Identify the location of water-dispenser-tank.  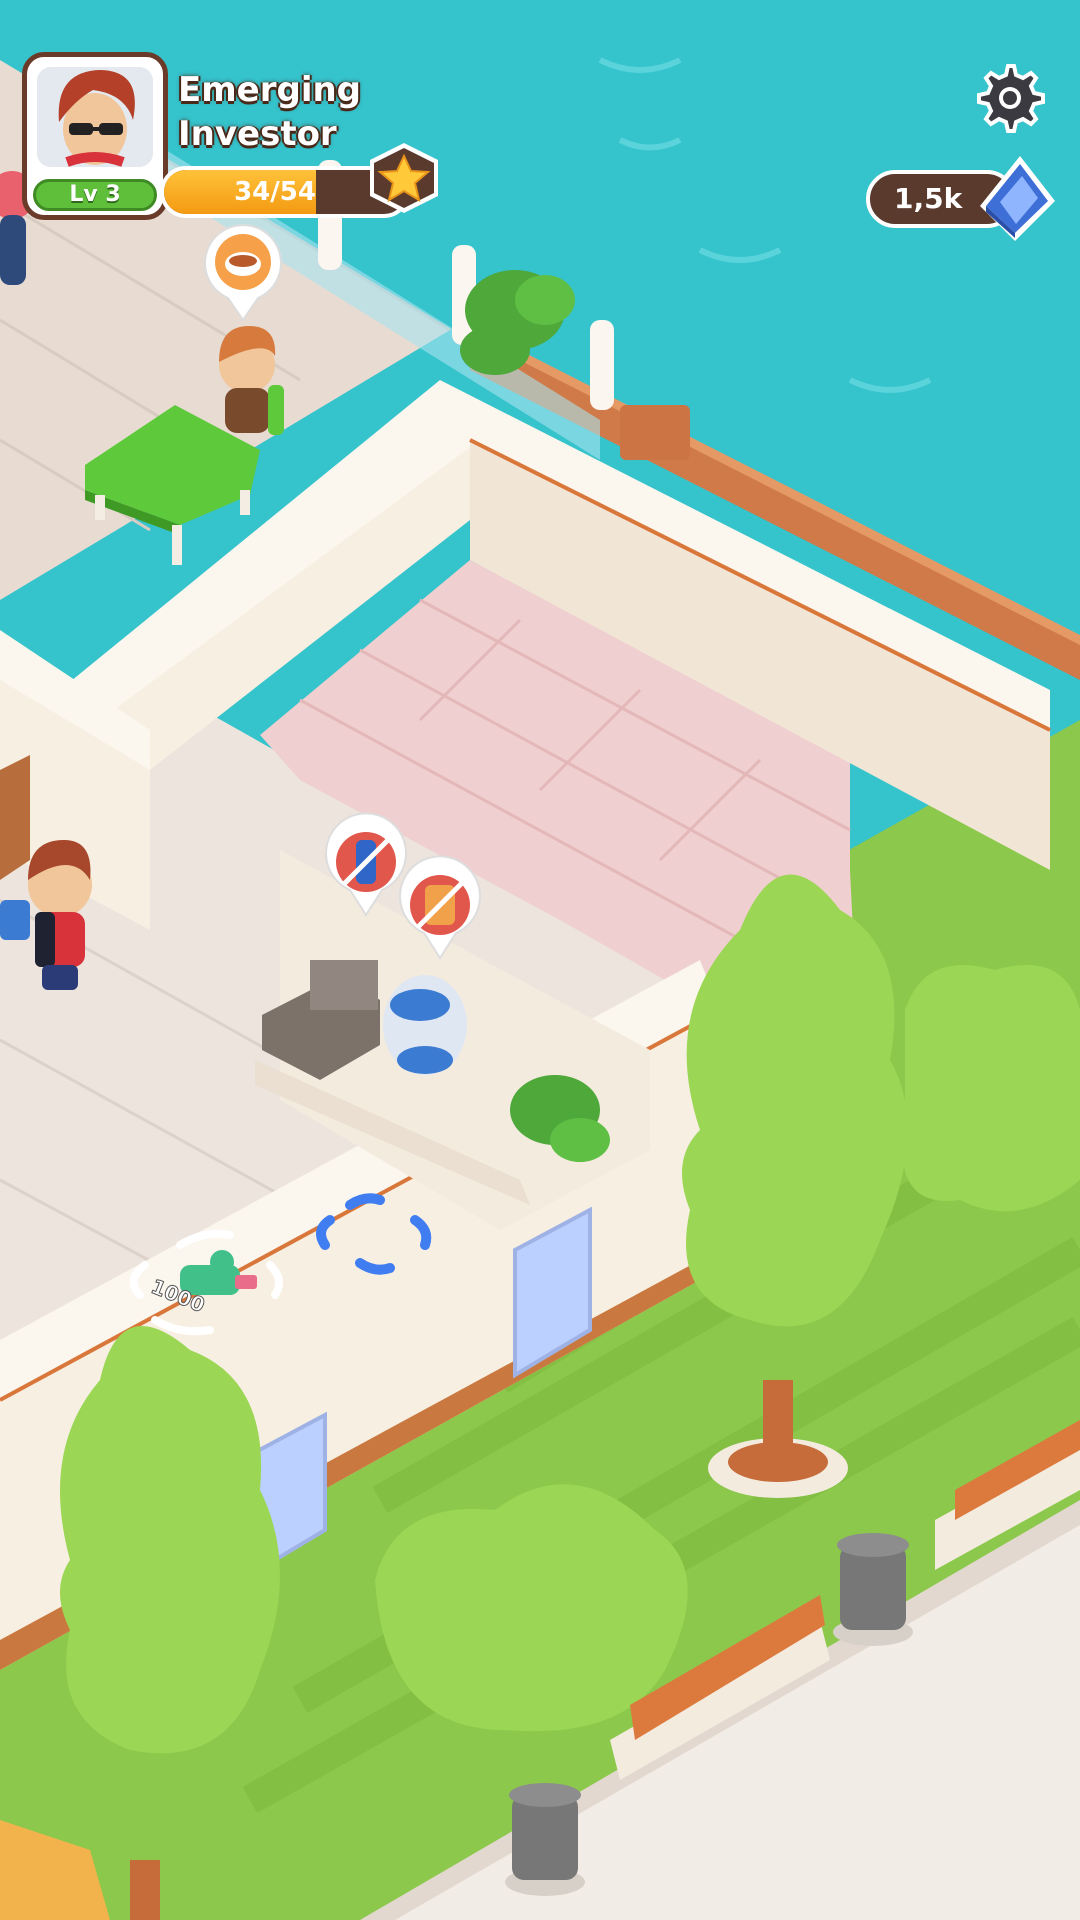
(420, 1005).